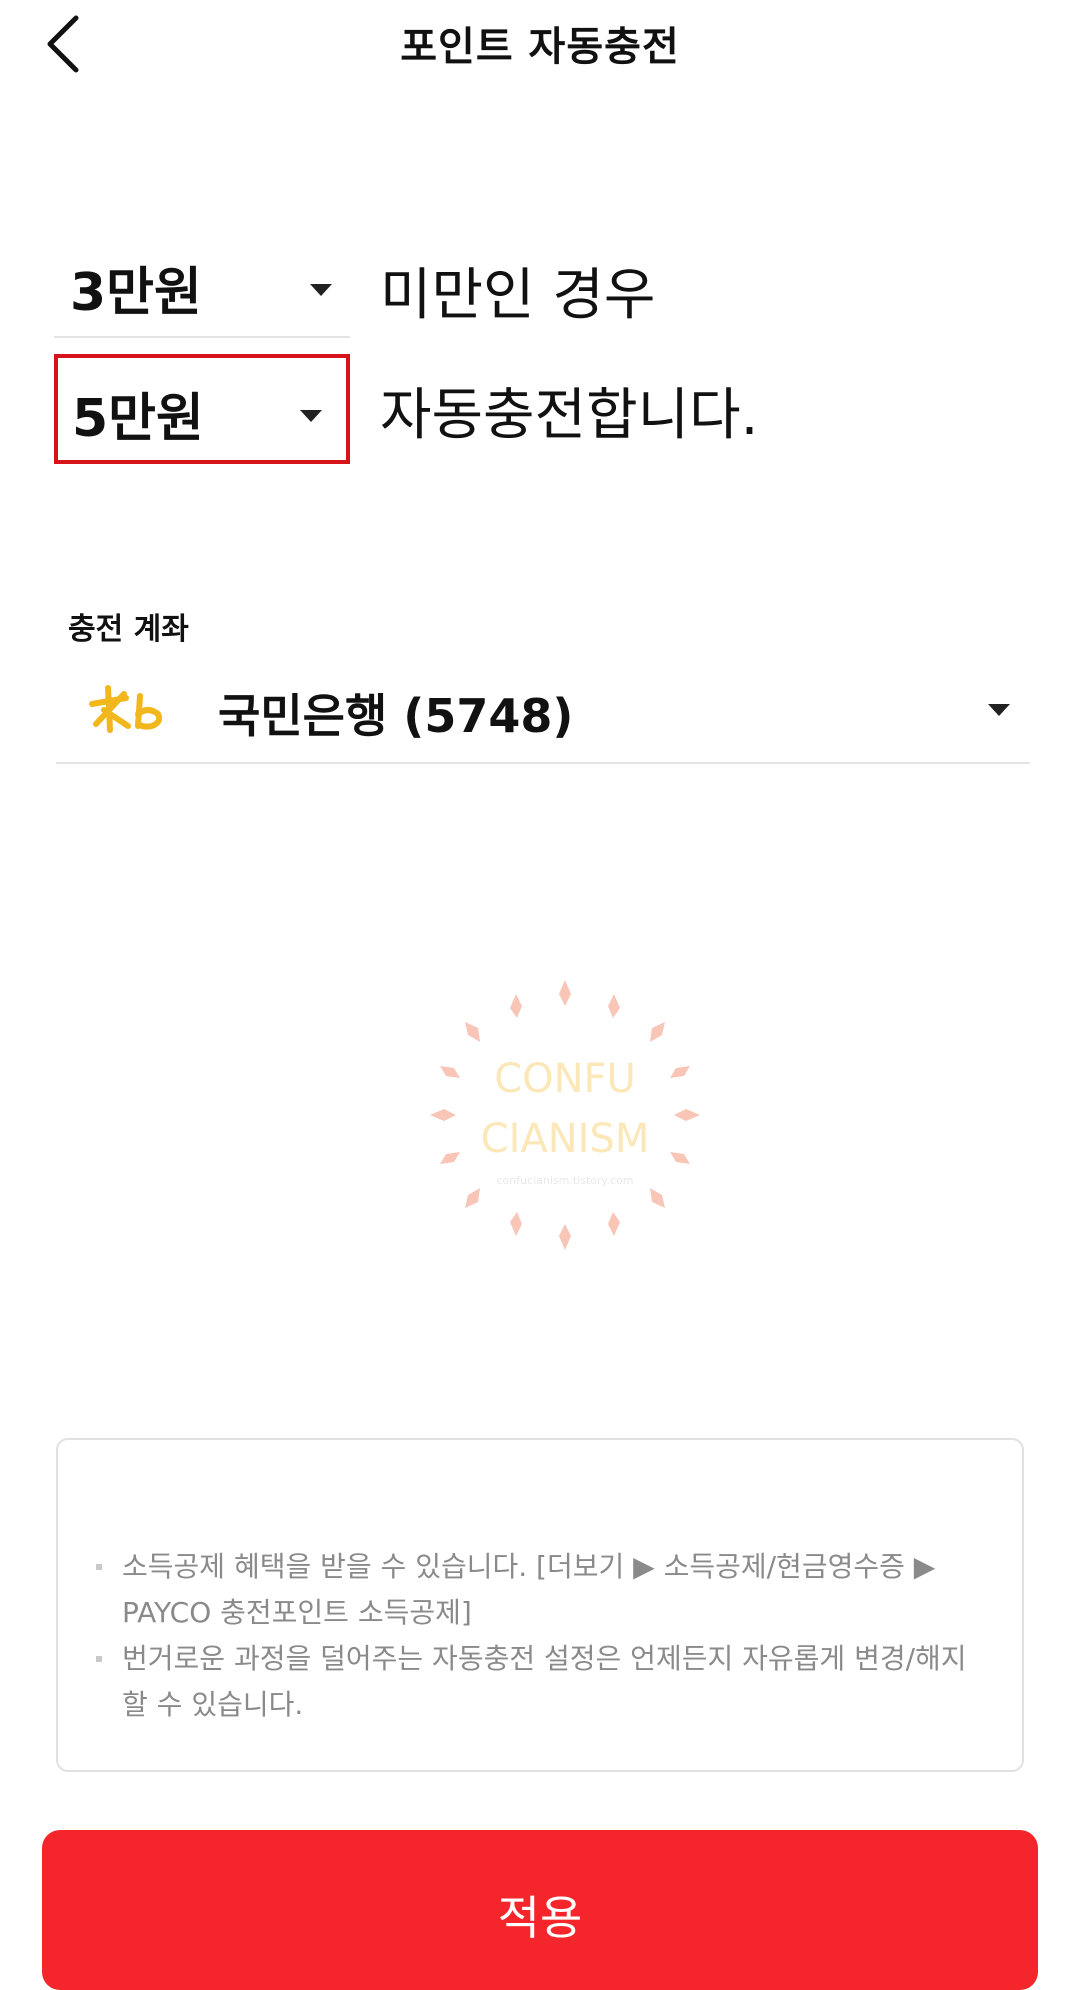 The image size is (1080, 1990). I want to click on apply-button: 적용, so click(540, 1910).